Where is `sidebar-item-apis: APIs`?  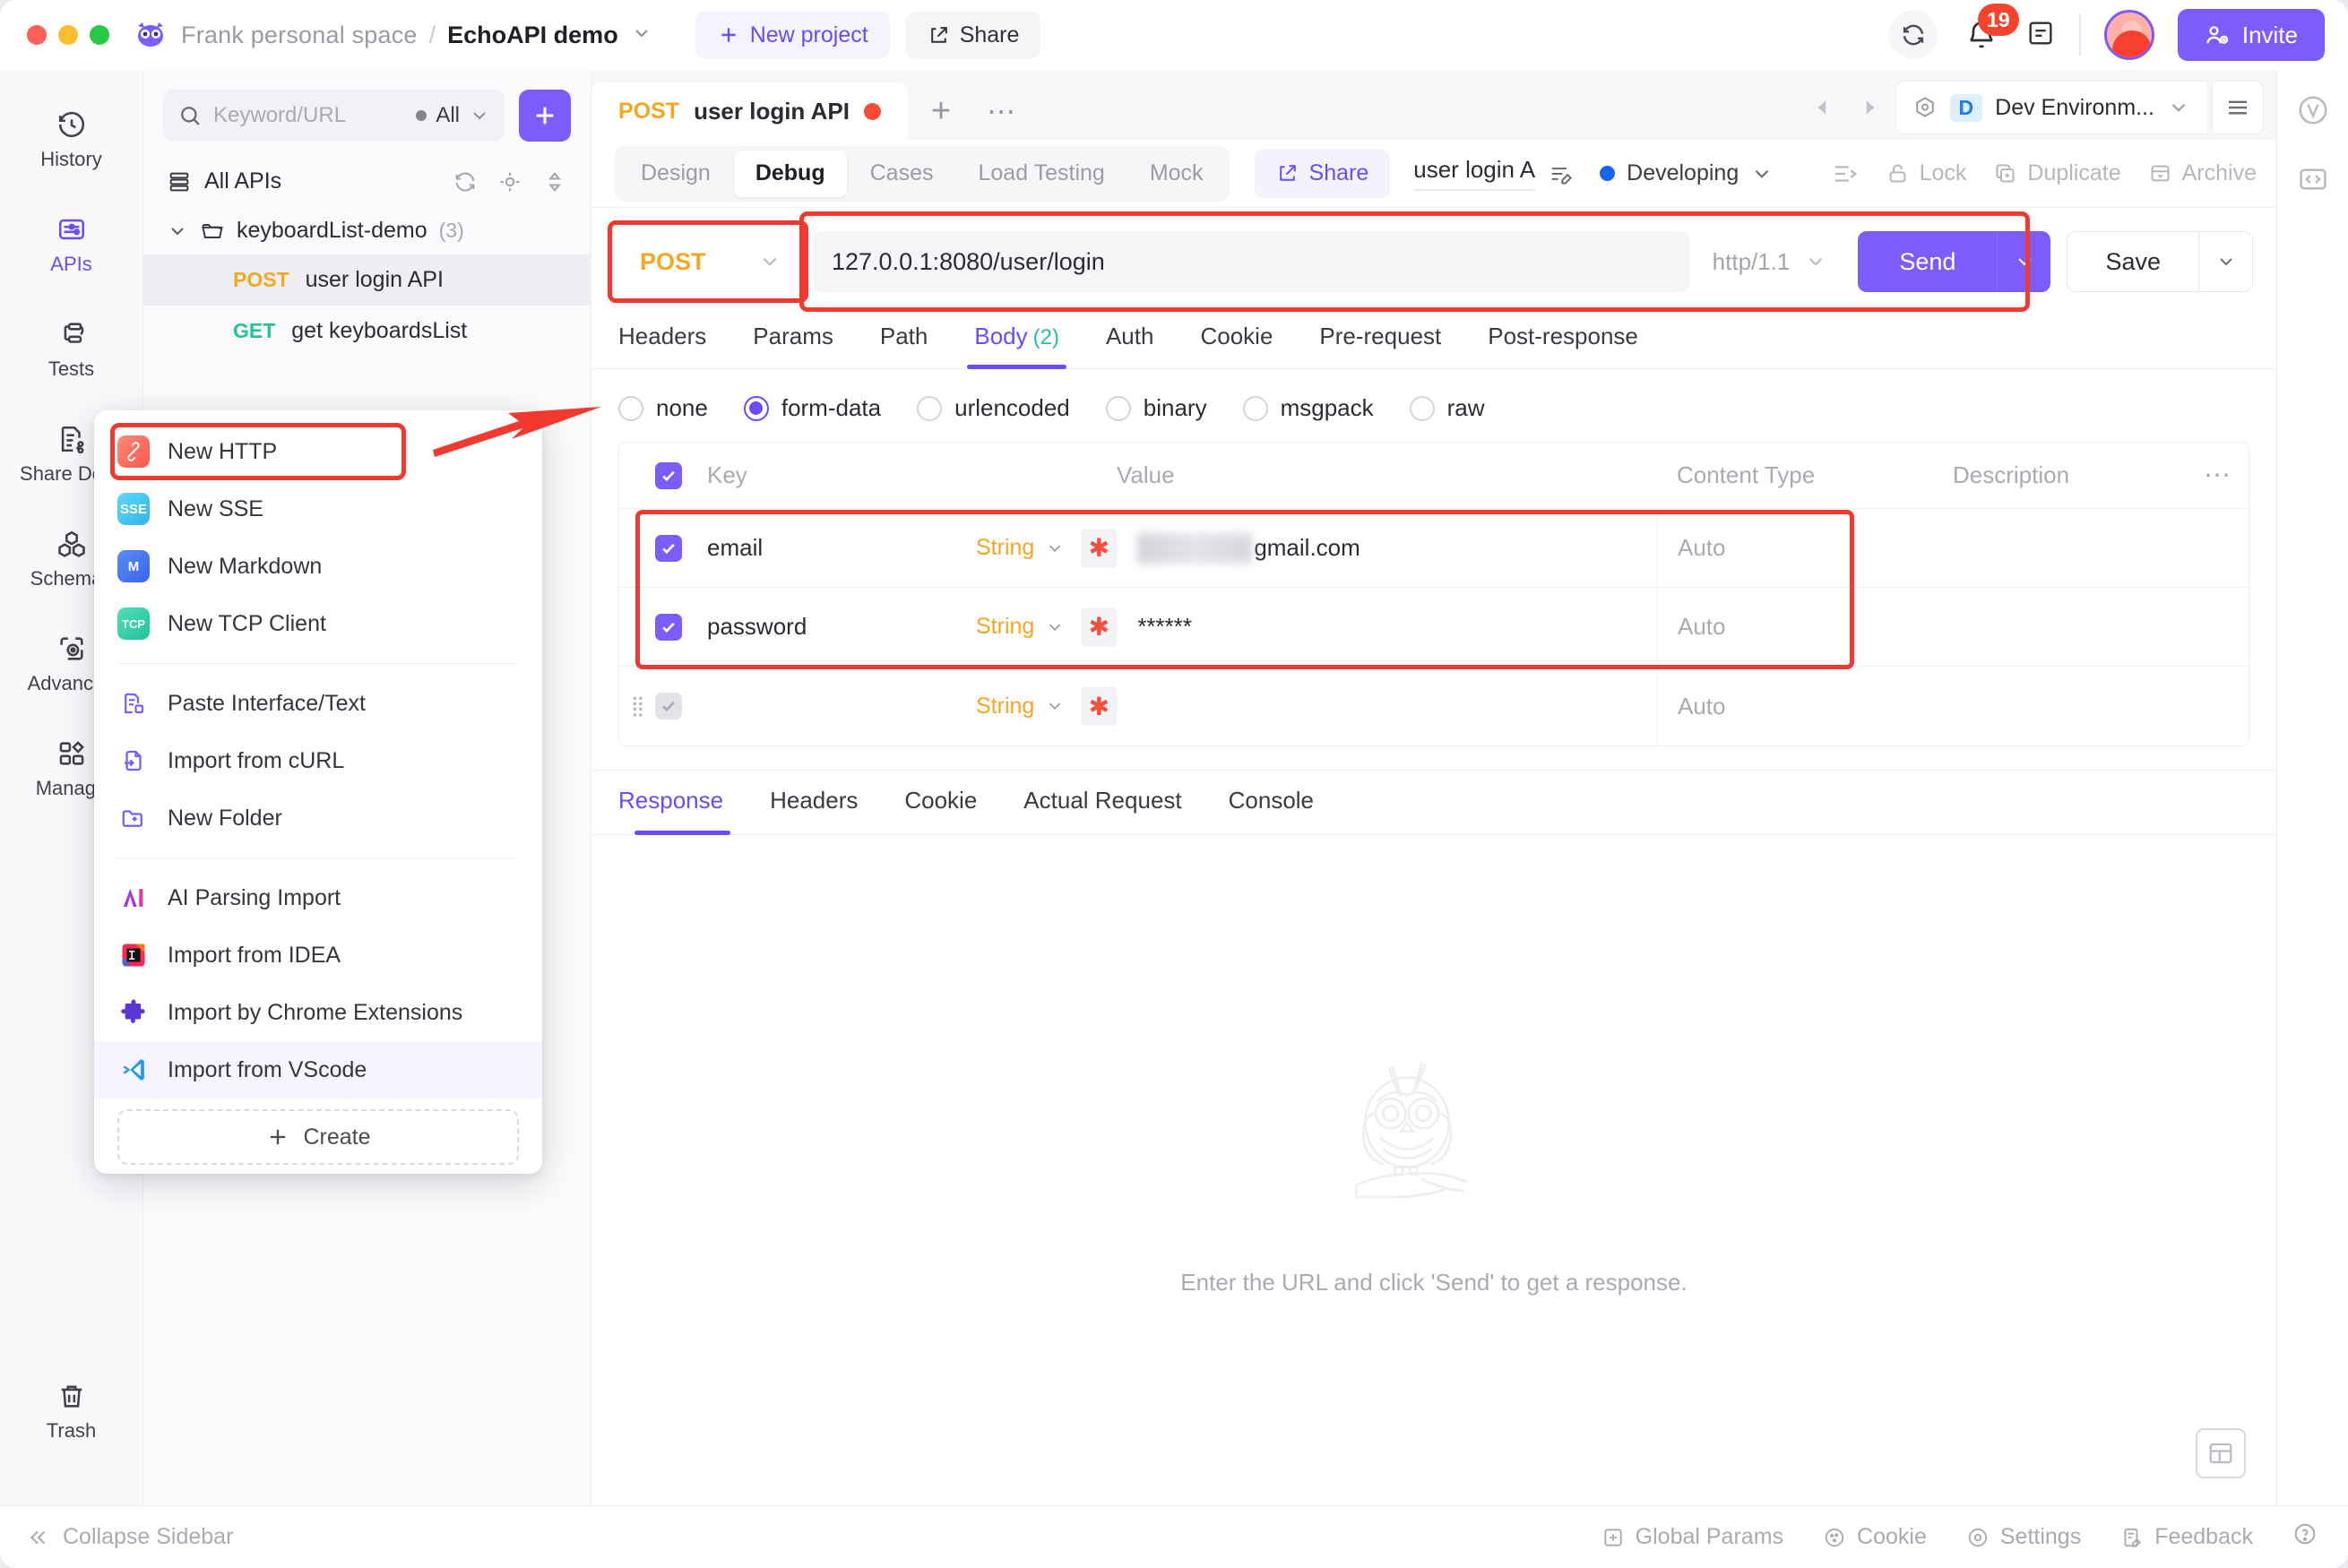 sidebar-item-apis: APIs is located at coordinates (71, 244).